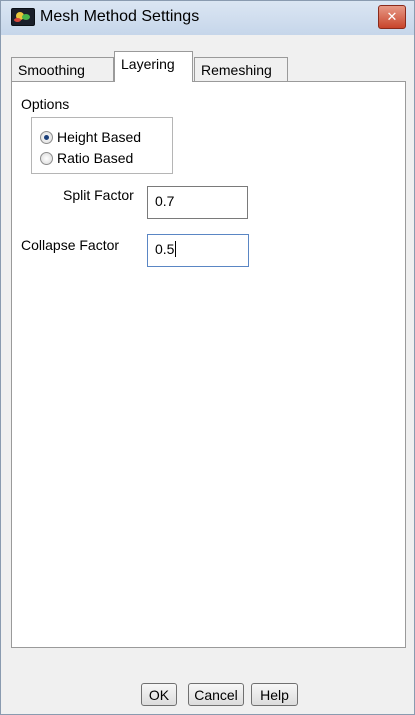  I want to click on button-label: OK, so click(159, 694).